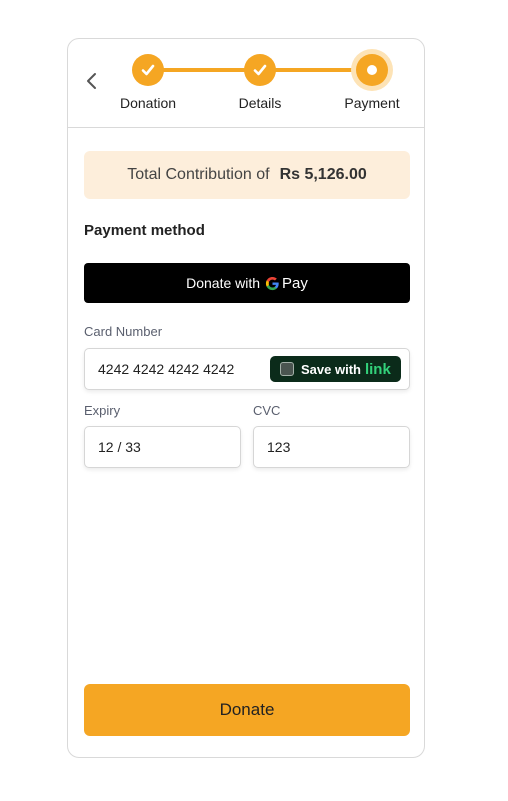 This screenshot has width=508, height=801. What do you see at coordinates (279, 447) in the screenshot?
I see `cvc-value: 123` at bounding box center [279, 447].